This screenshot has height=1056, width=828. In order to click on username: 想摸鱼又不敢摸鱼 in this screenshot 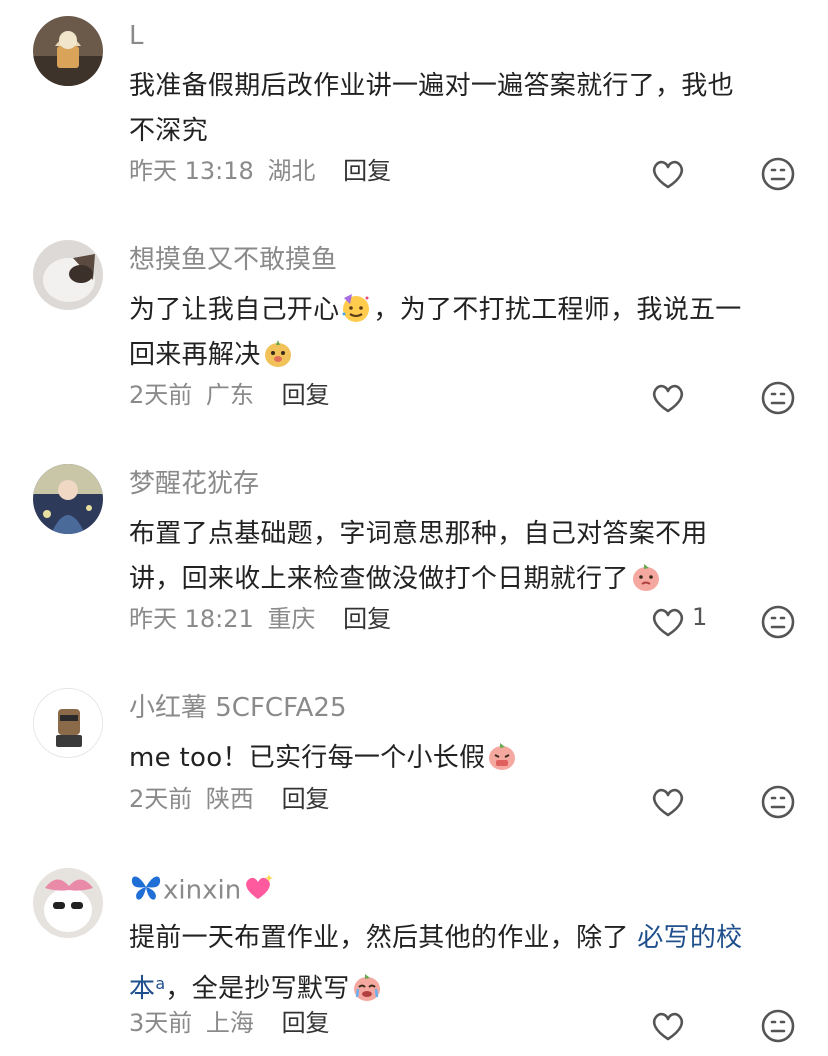, I will do `click(233, 260)`.